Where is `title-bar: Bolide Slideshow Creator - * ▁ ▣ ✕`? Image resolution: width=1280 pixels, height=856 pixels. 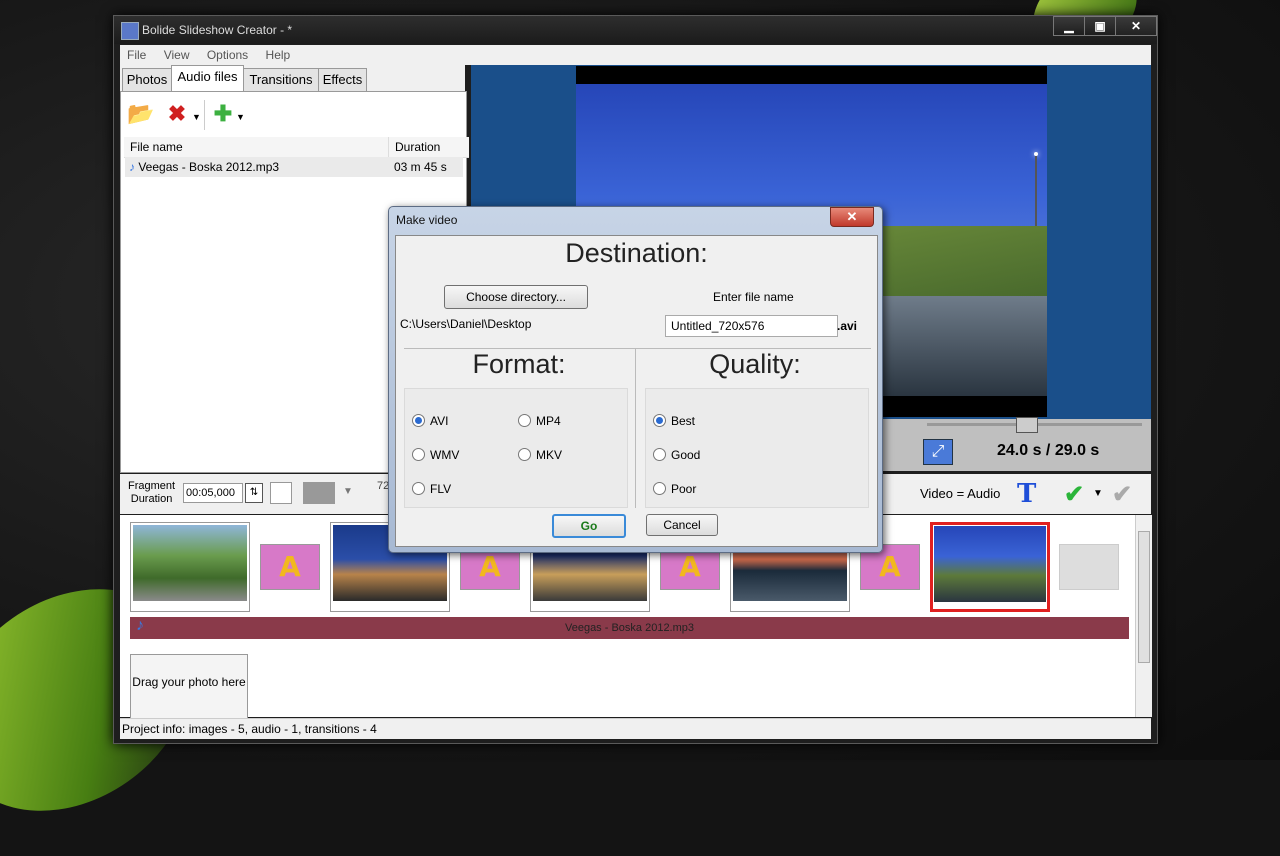
title-bar: Bolide Slideshow Creator - * ▁ ▣ ✕ is located at coordinates (635, 30).